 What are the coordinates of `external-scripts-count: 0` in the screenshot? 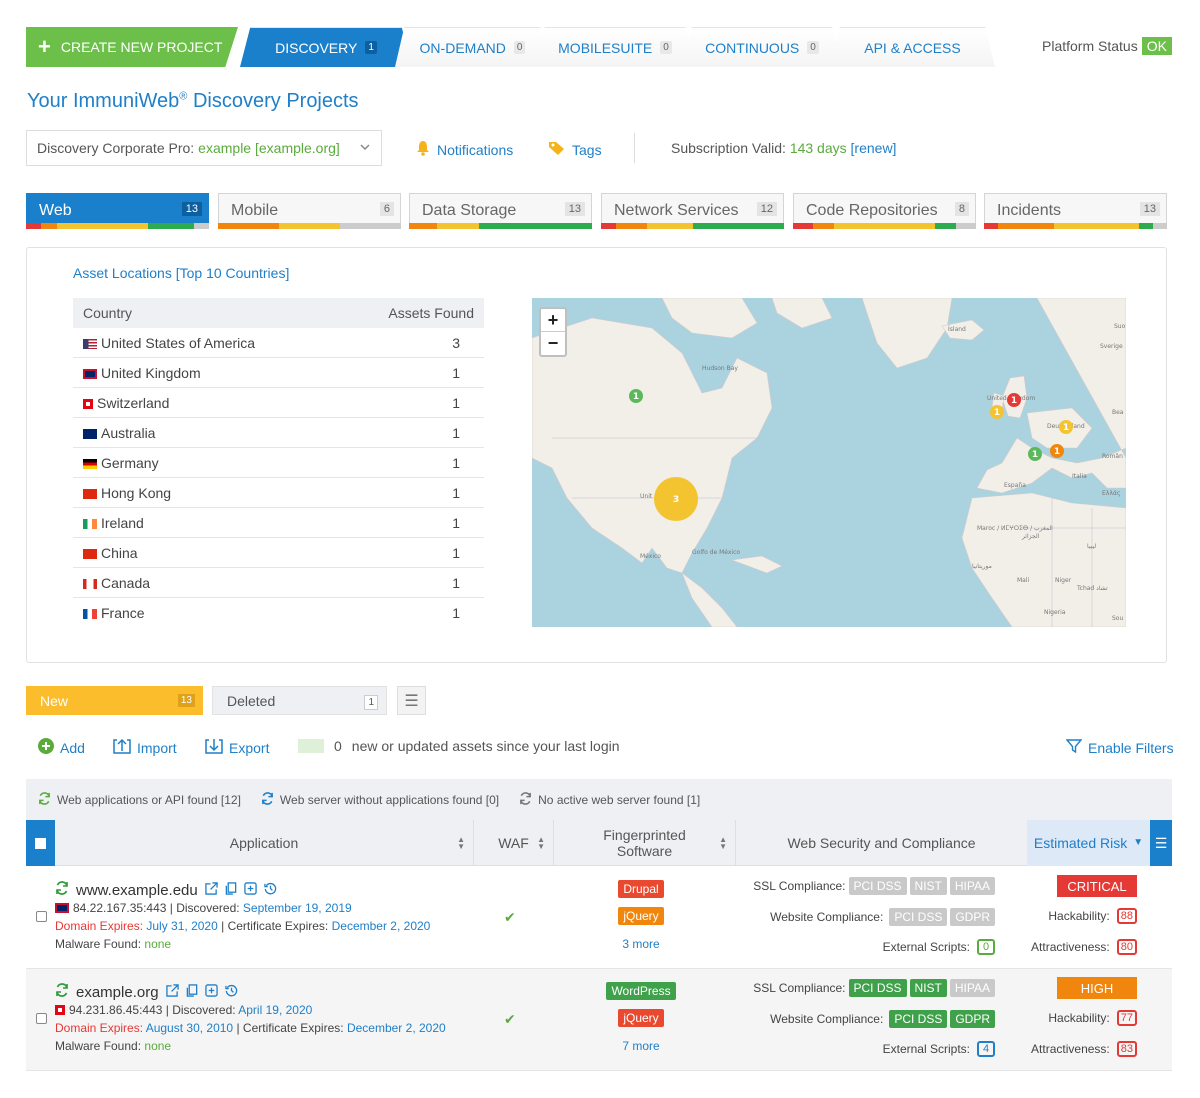 It's located at (986, 947).